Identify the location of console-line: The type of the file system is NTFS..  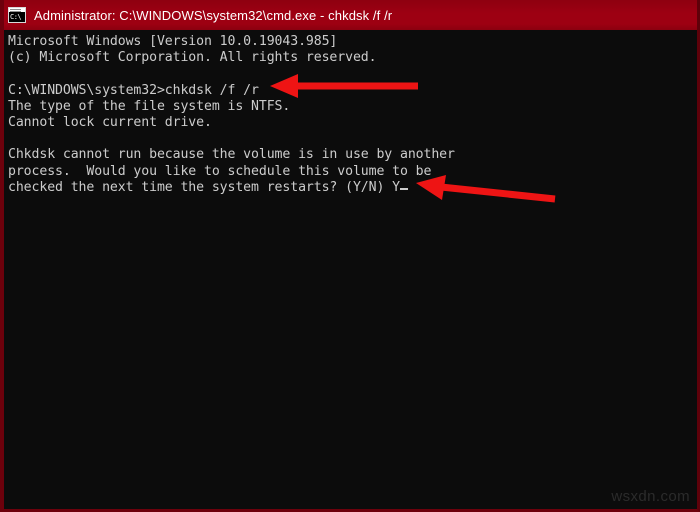
(149, 106).